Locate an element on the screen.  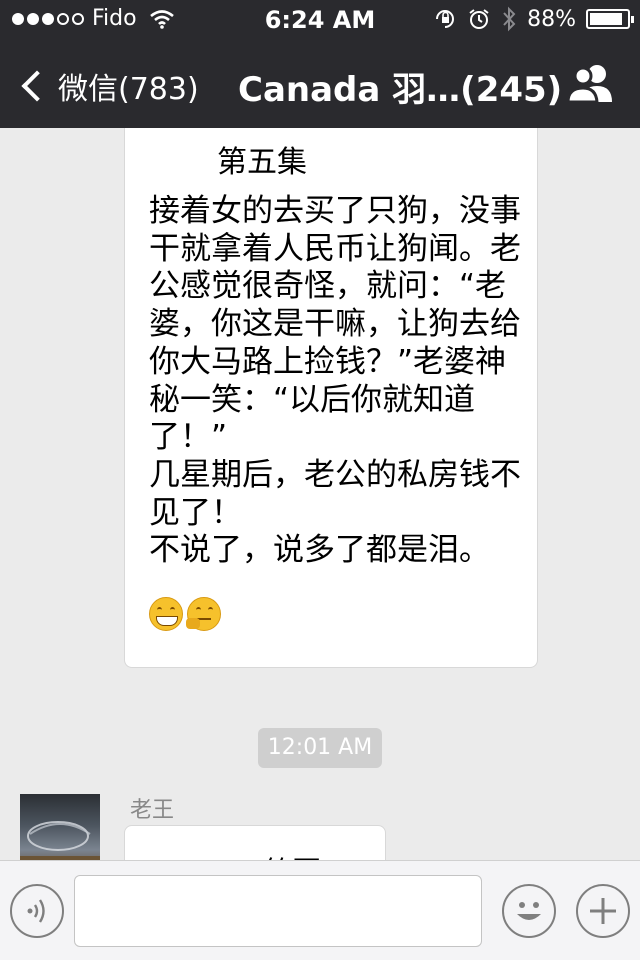
avatar-image is located at coordinates (60, 840).